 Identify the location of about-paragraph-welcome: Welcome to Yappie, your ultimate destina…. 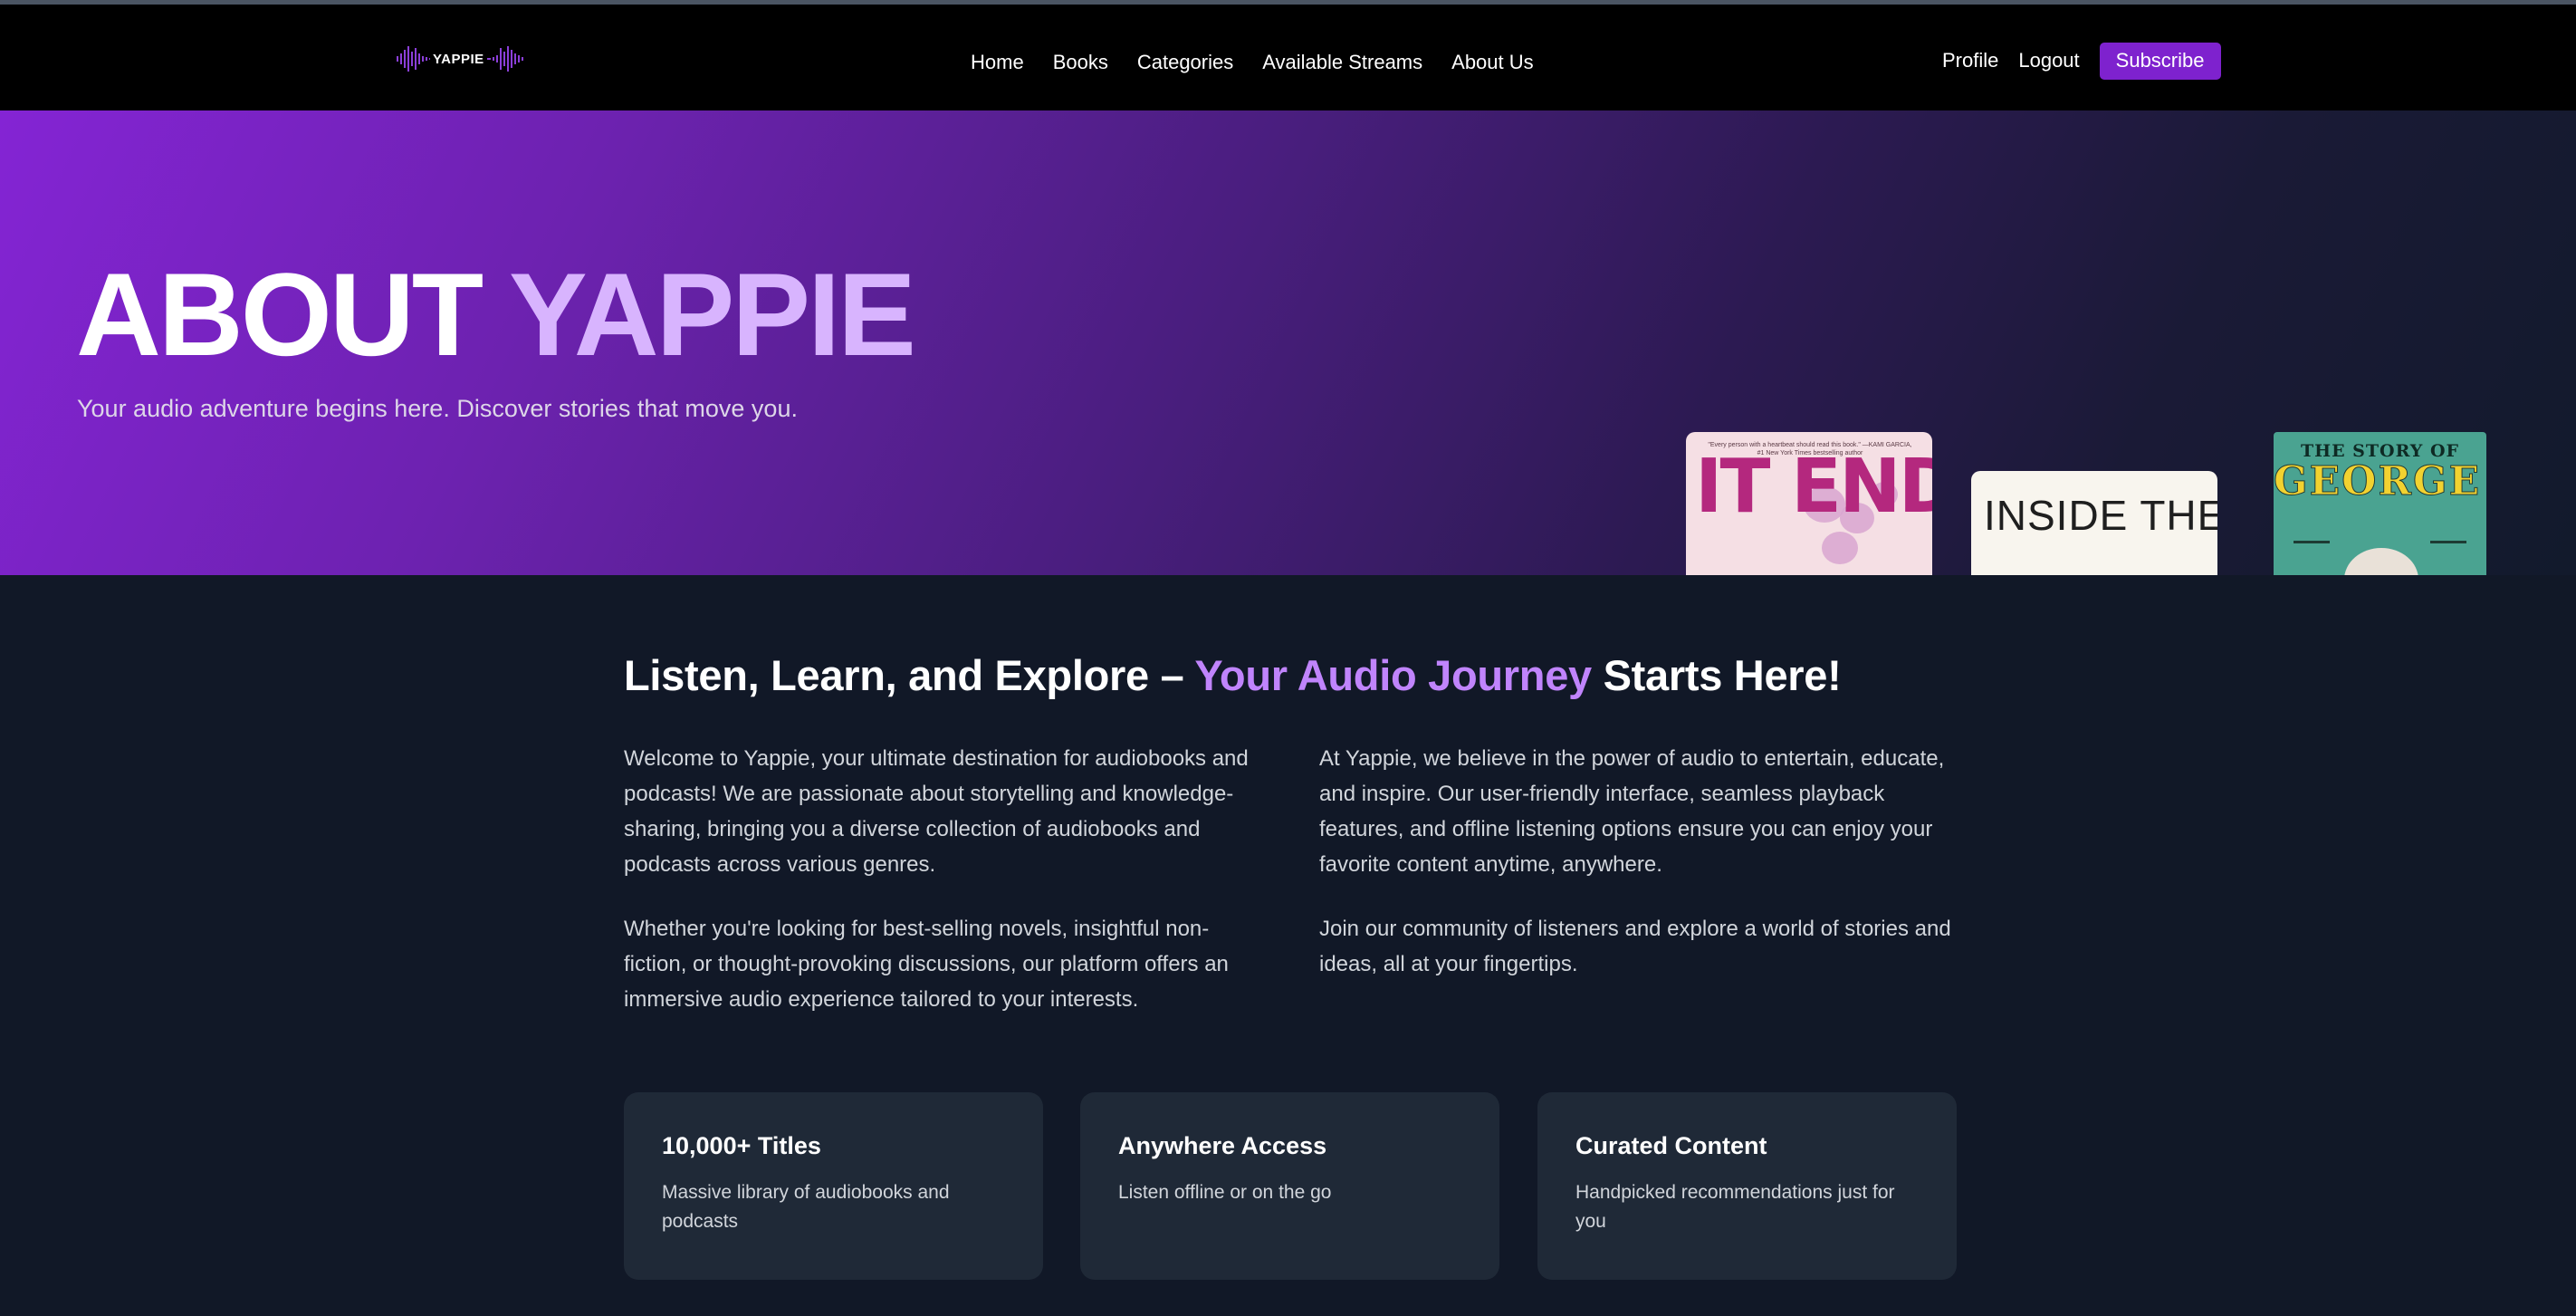
(936, 811).